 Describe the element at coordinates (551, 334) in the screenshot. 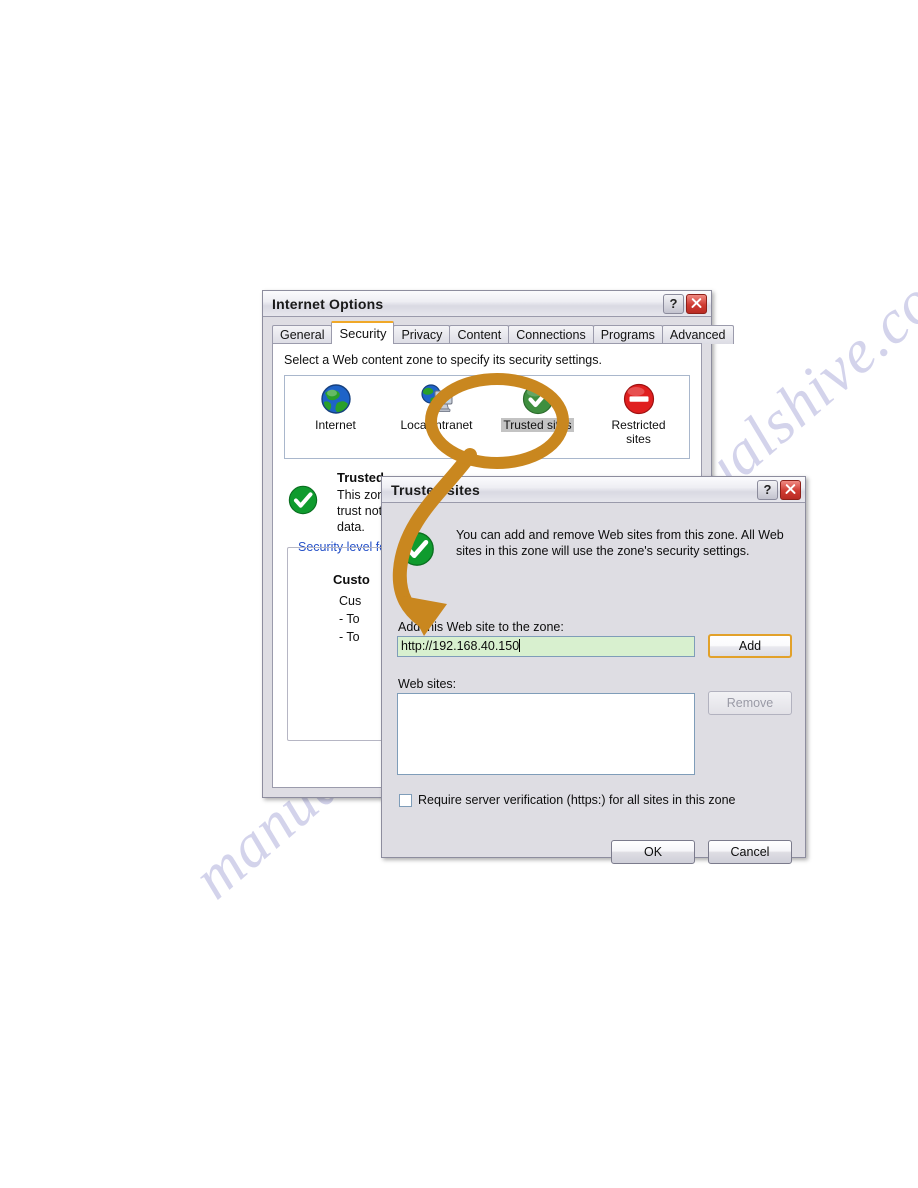

I see `tab-connections: Connections` at that location.